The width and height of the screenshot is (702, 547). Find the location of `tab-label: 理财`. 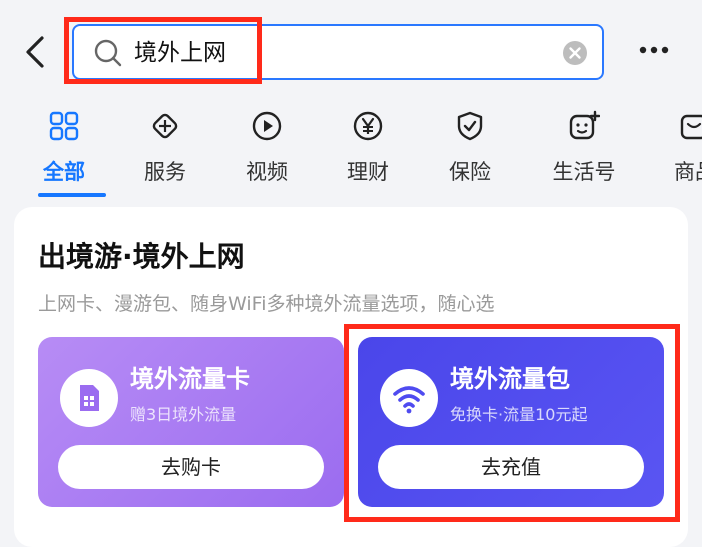

tab-label: 理财 is located at coordinates (368, 172).